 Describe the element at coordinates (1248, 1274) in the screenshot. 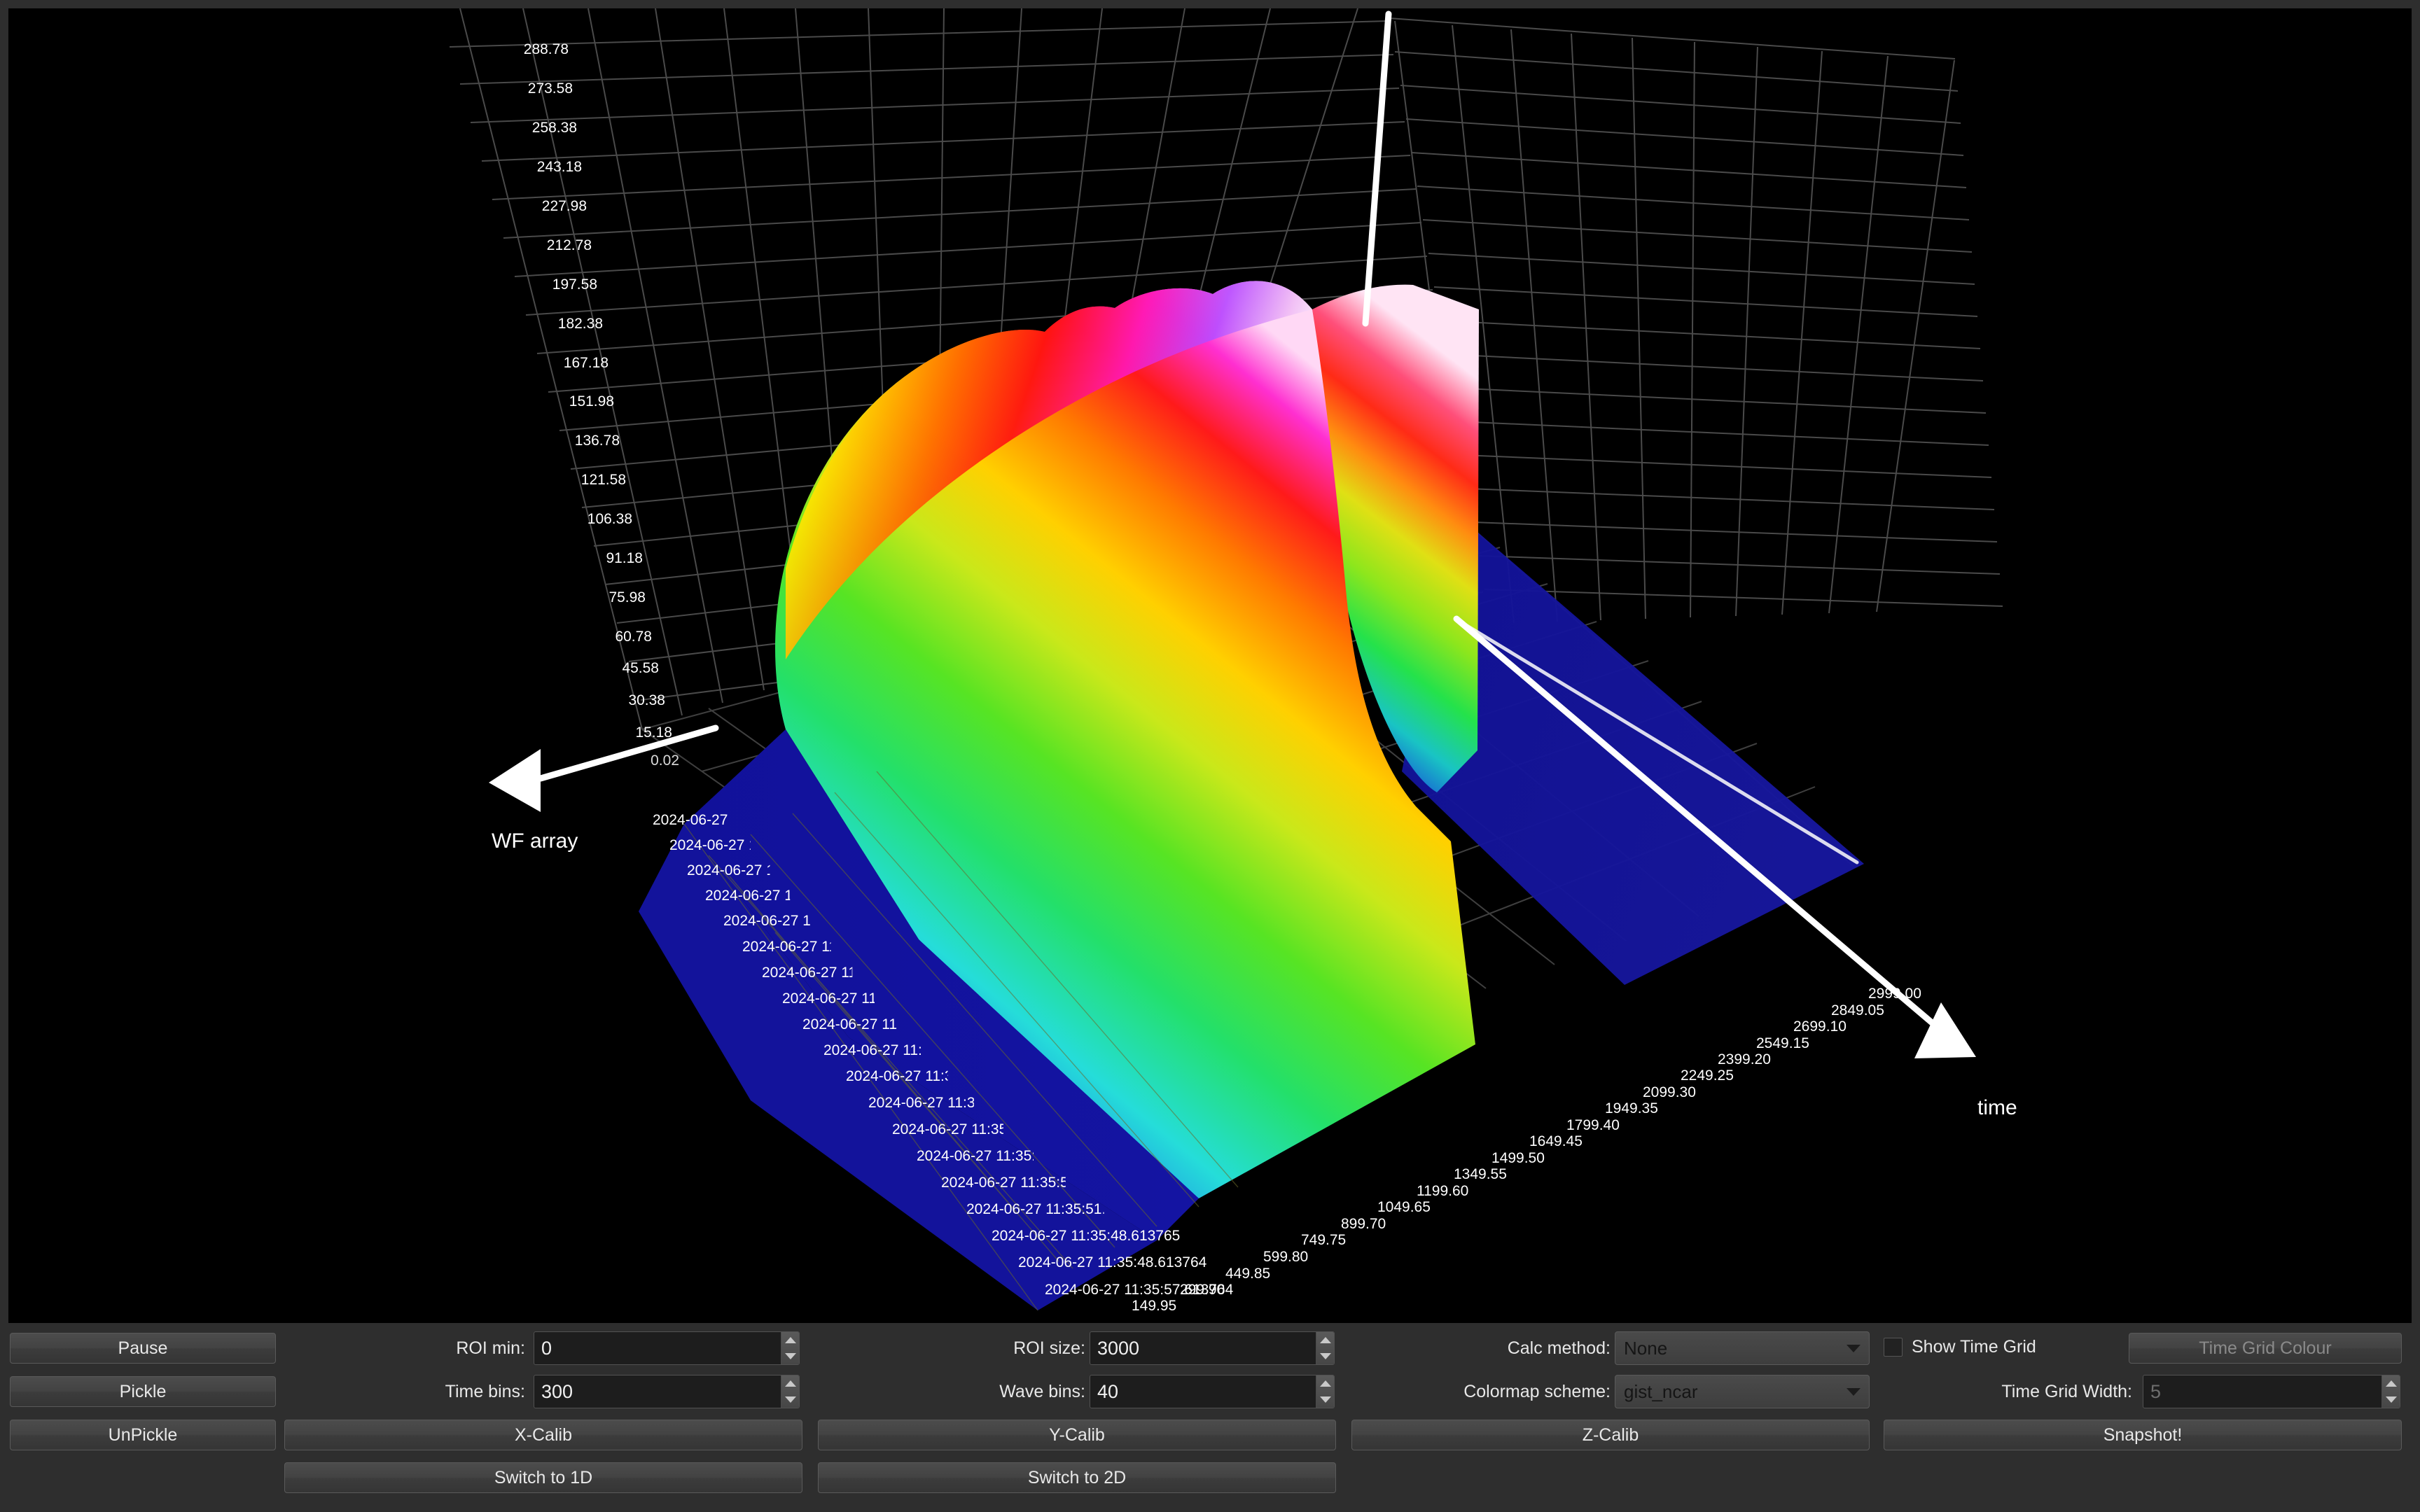

I see `time-tick-label: 449.85` at that location.